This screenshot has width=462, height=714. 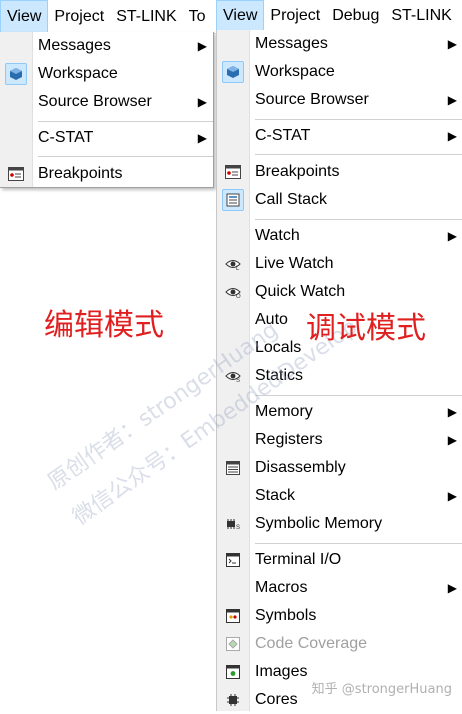 What do you see at coordinates (197, 16) in the screenshot?
I see `left-menubar-tools: To` at bounding box center [197, 16].